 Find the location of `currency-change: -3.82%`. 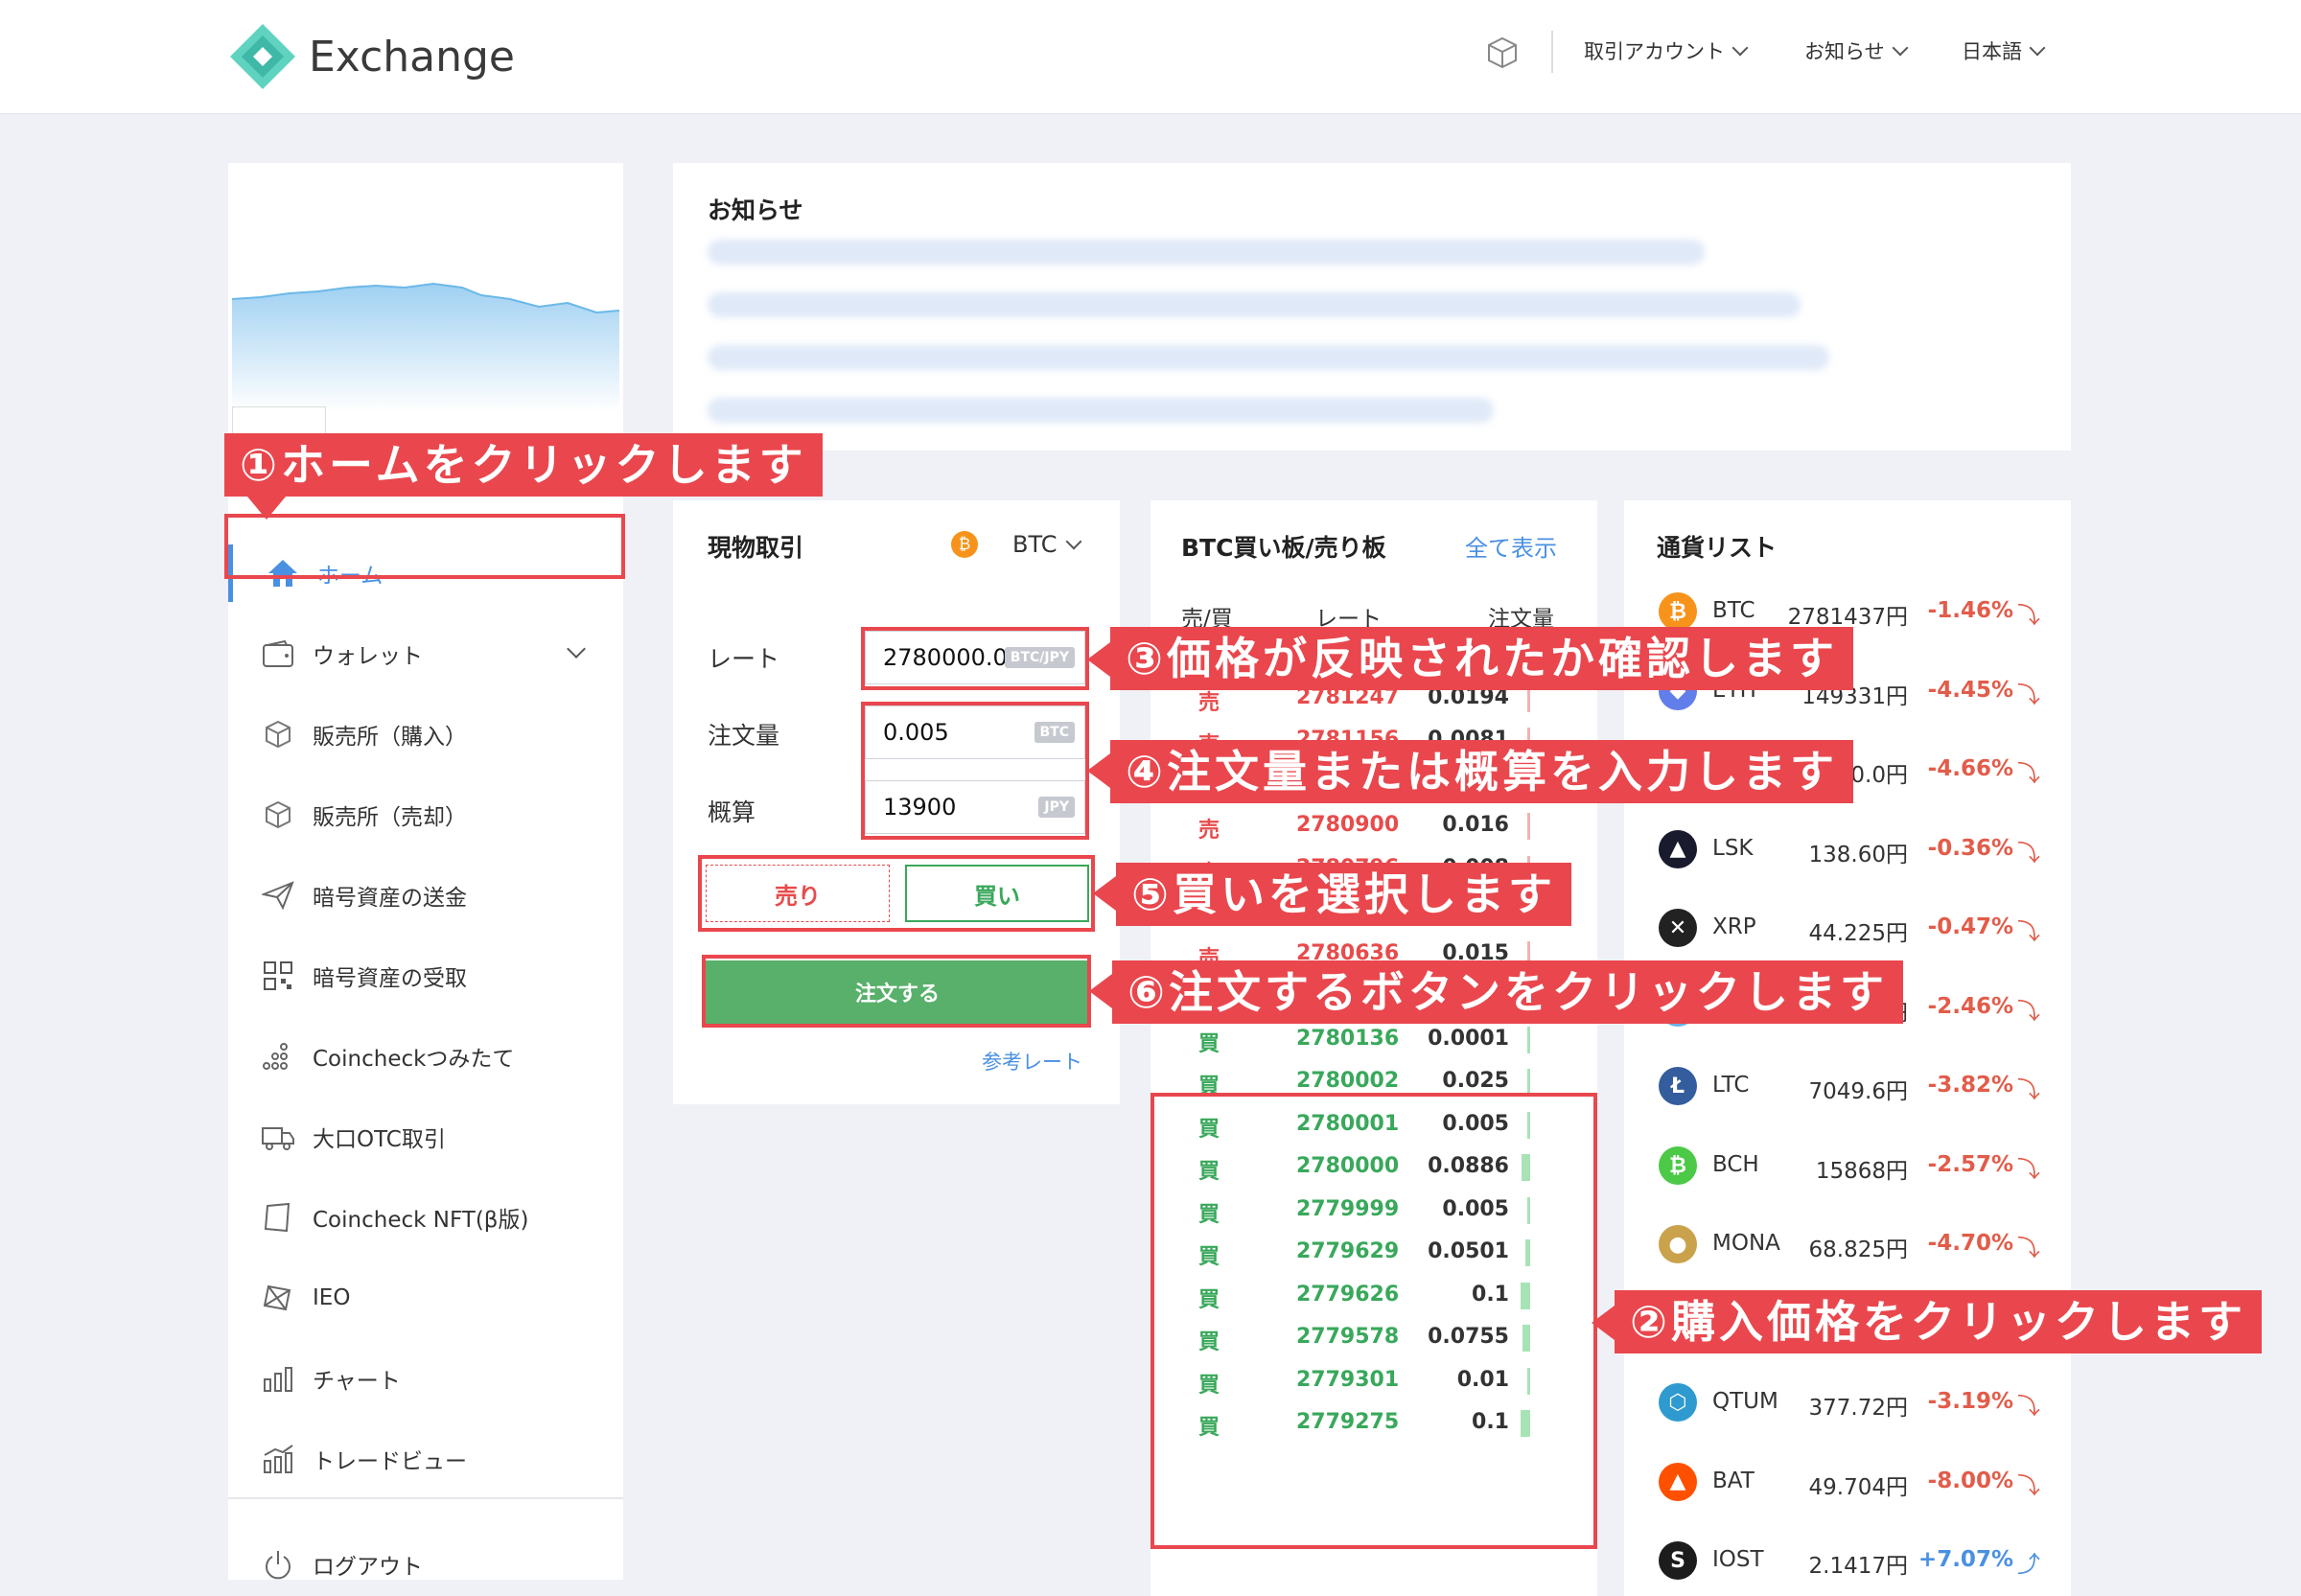

currency-change: -3.82% is located at coordinates (1970, 1085).